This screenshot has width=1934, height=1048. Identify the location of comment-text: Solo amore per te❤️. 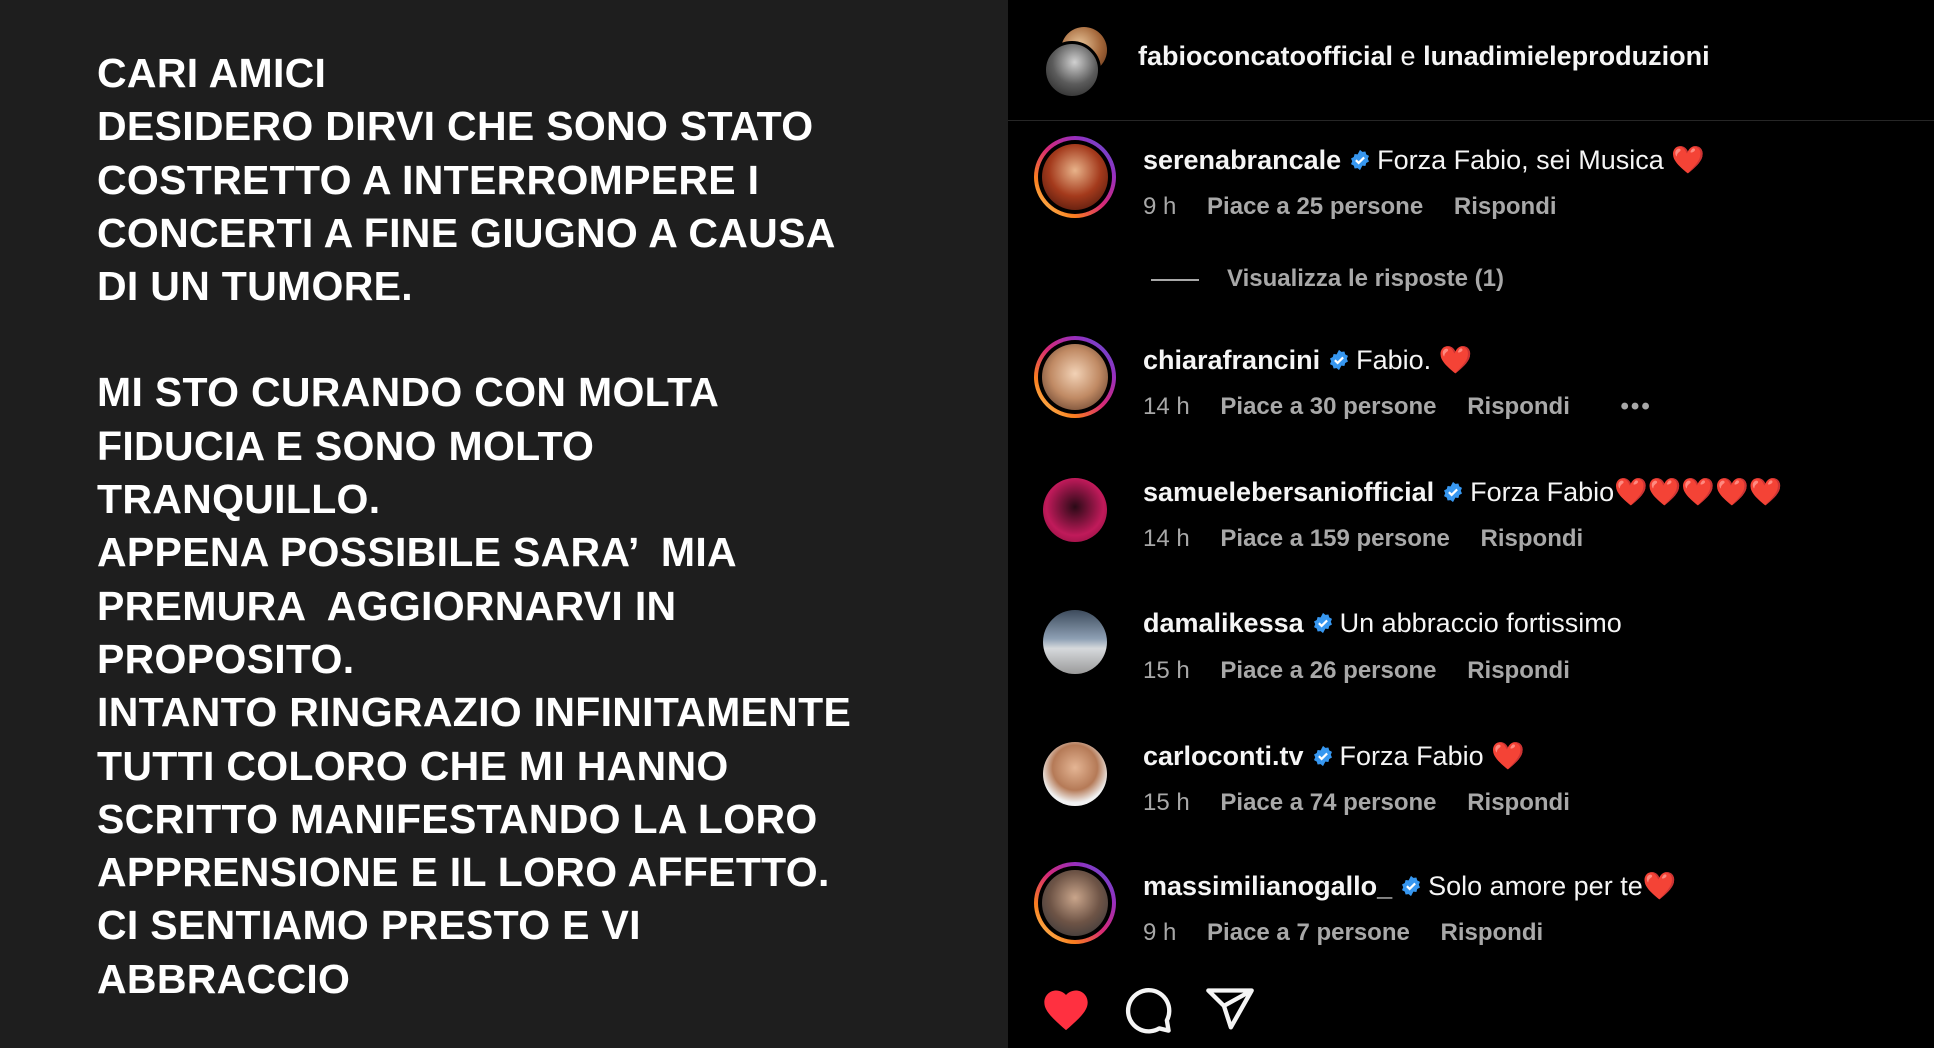
(1552, 886).